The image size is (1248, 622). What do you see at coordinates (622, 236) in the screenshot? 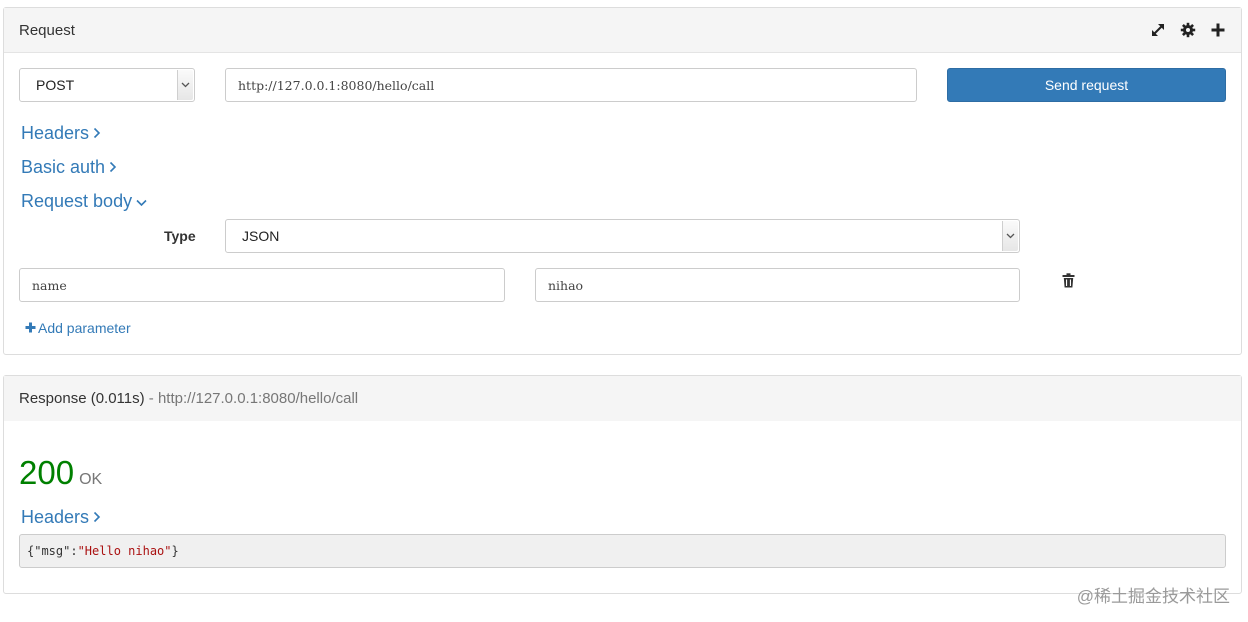
I see `body-type-select: JSON` at bounding box center [622, 236].